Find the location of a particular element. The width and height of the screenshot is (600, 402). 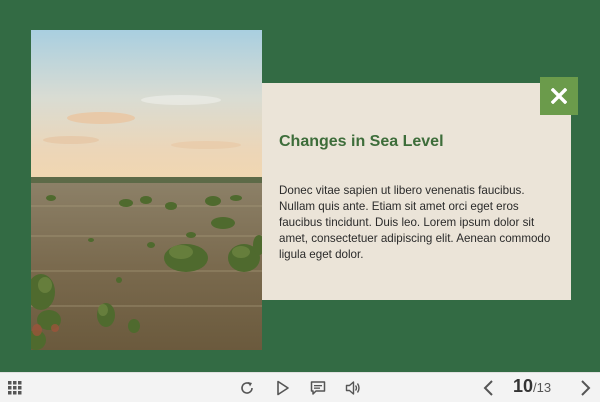

chevron-right-icon is located at coordinates (586, 388).